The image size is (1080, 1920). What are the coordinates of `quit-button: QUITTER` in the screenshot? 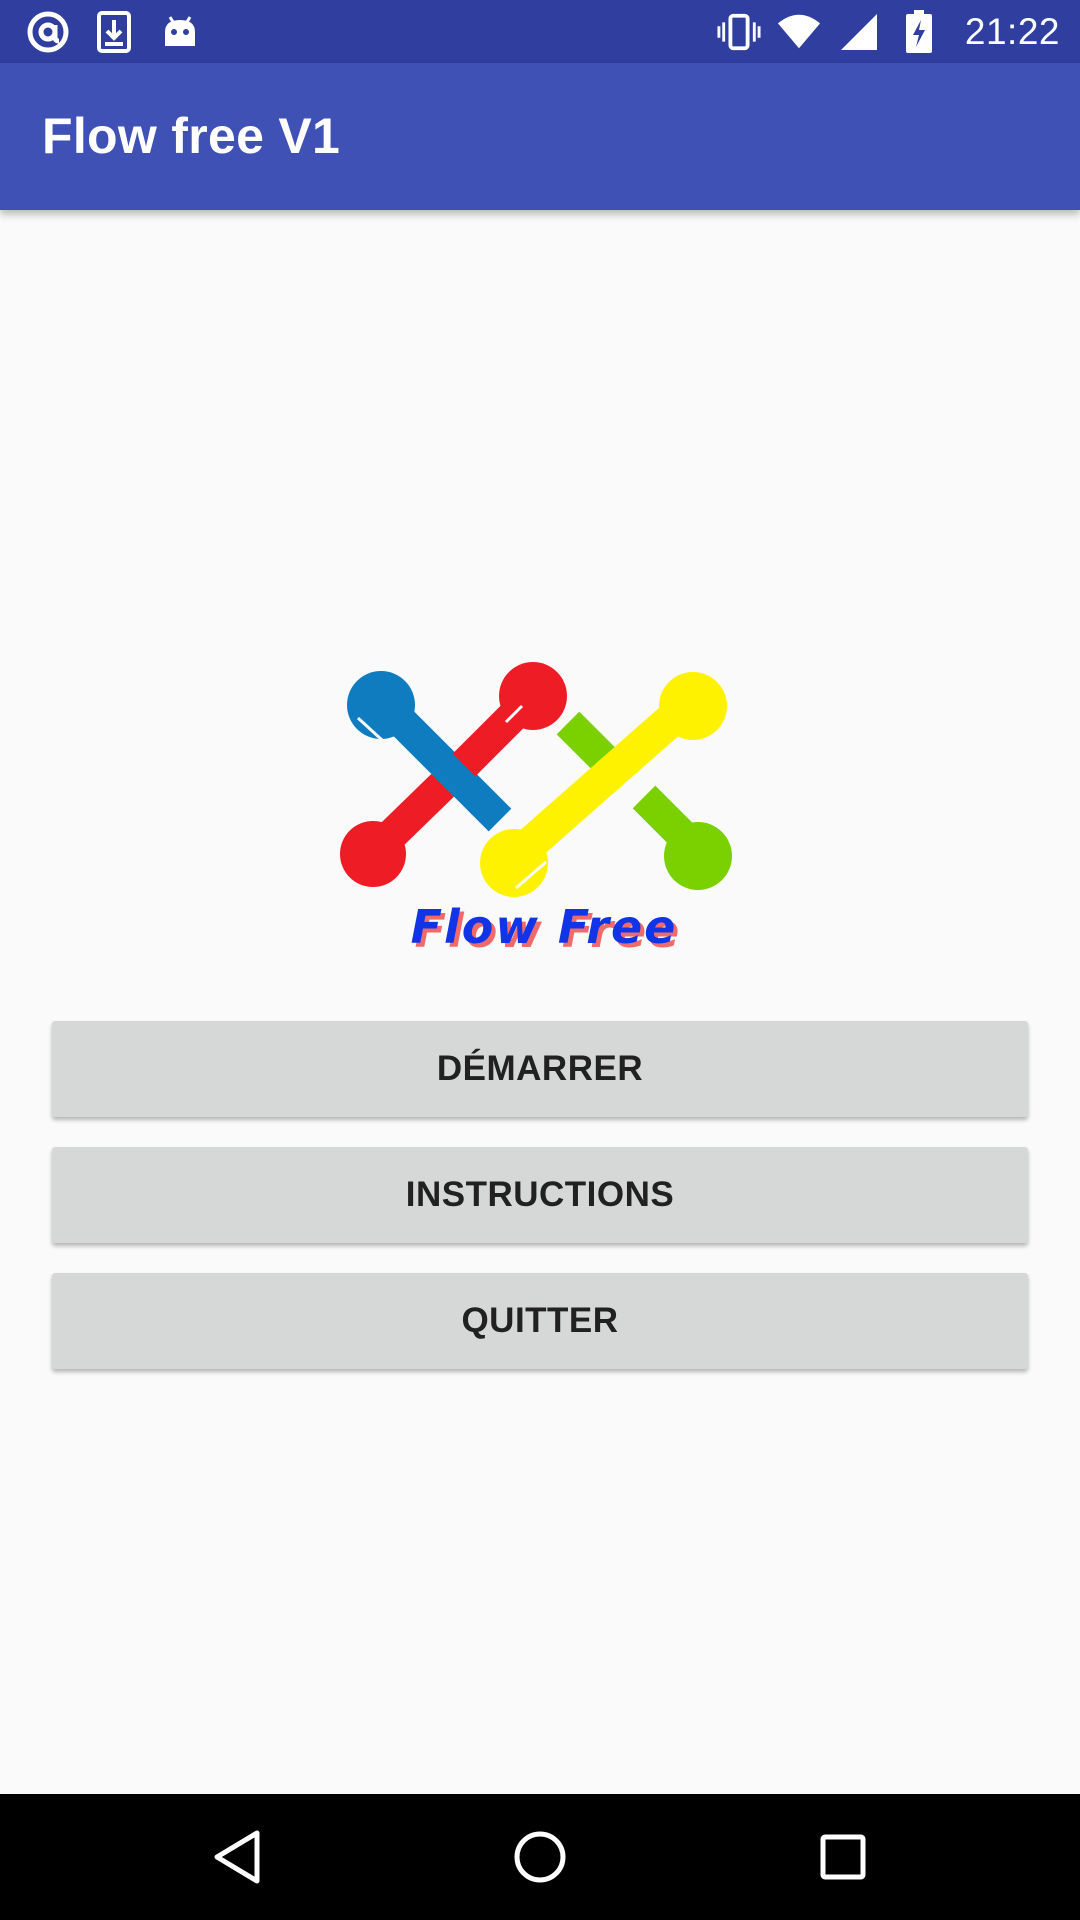 It's located at (540, 1321).